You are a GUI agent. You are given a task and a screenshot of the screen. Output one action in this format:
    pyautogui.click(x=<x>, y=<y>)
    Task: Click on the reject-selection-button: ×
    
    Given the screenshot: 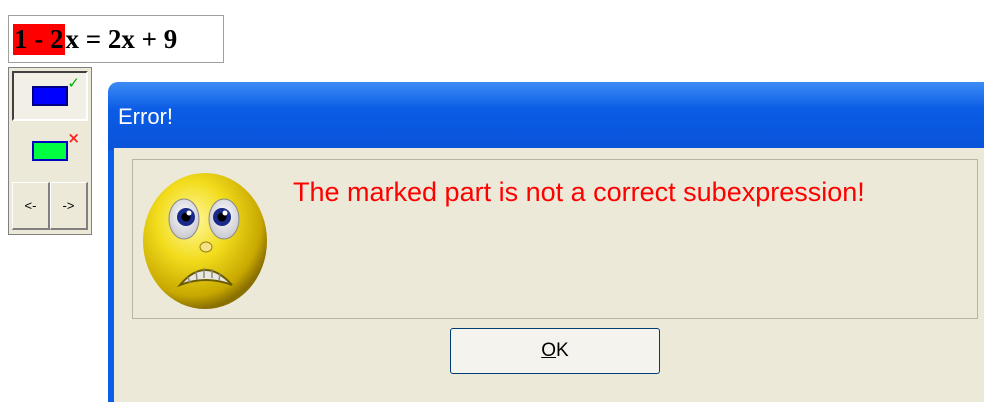 What is the action you would take?
    pyautogui.click(x=50, y=151)
    